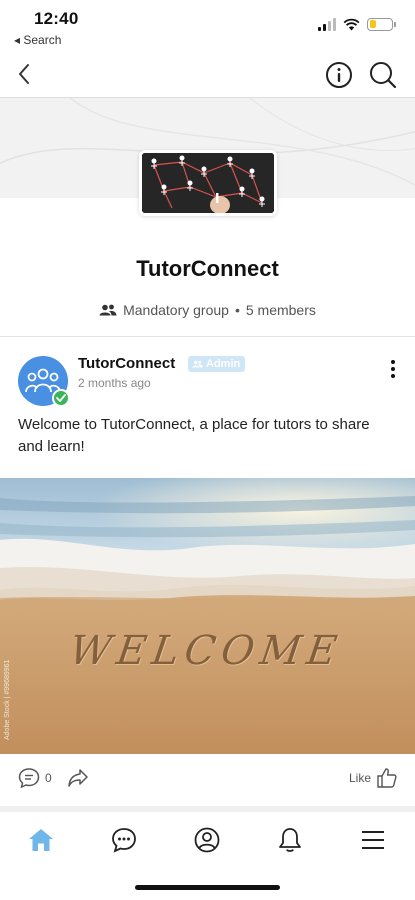 This screenshot has width=415, height=900. I want to click on share-icon, so click(78, 778).